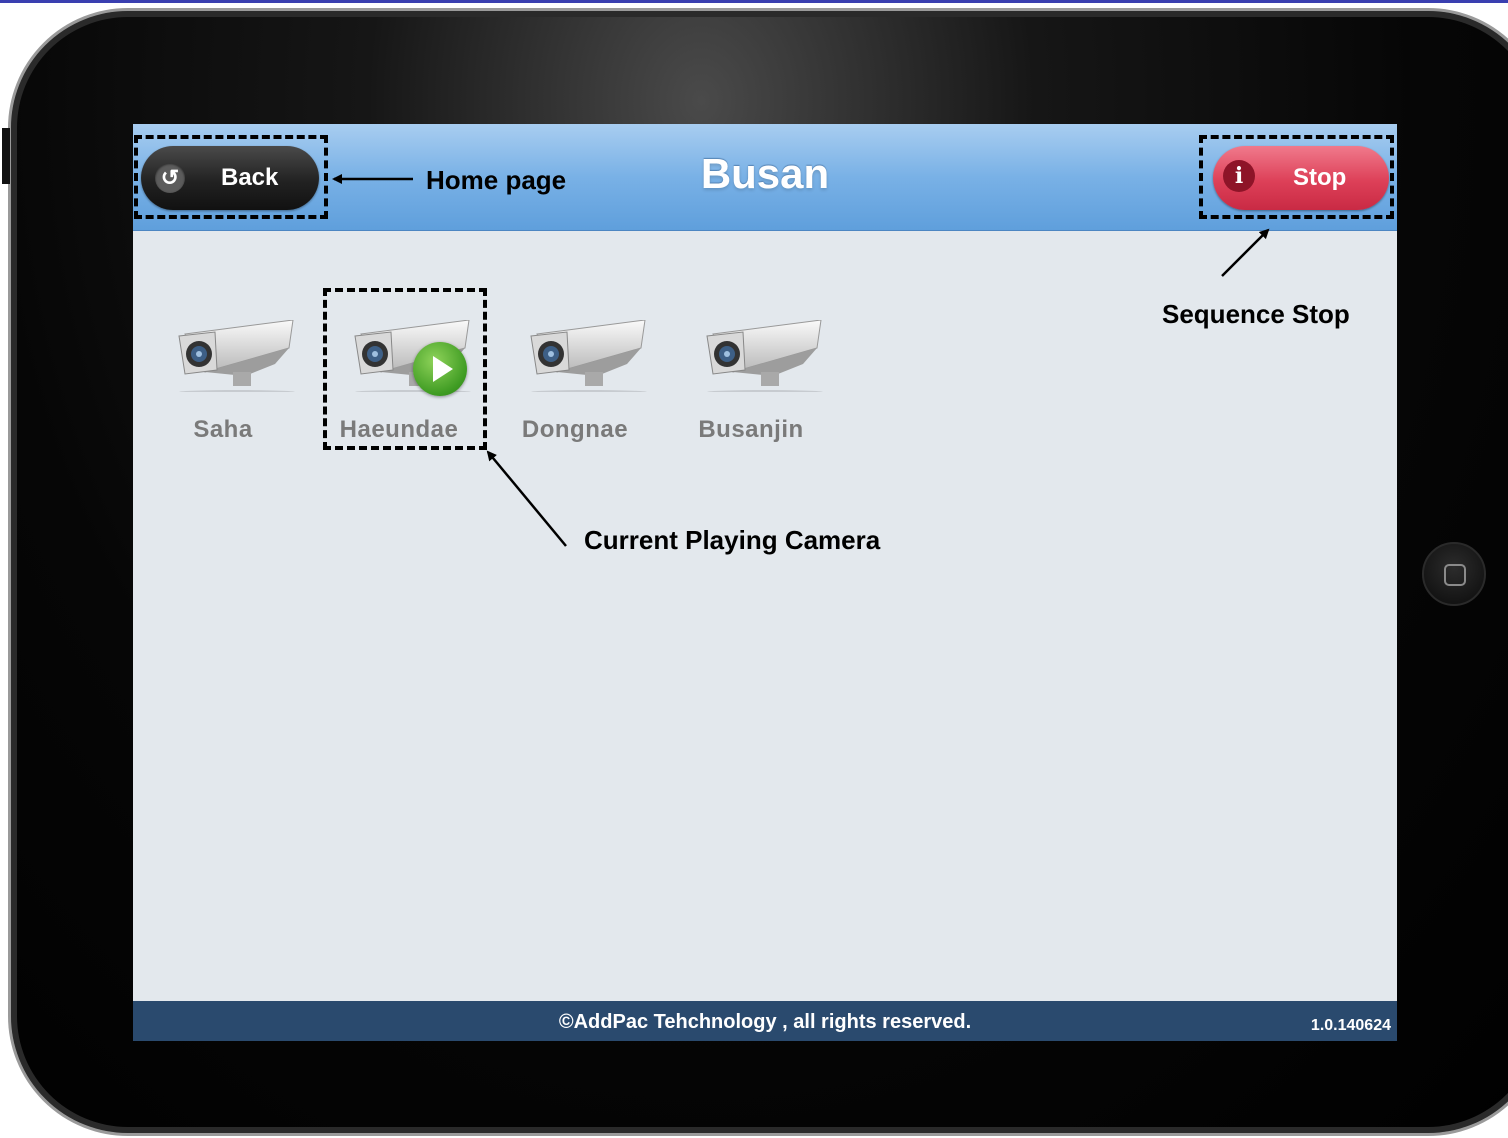 The height and width of the screenshot is (1138, 1508). I want to click on top-rule, so click(754, 1).